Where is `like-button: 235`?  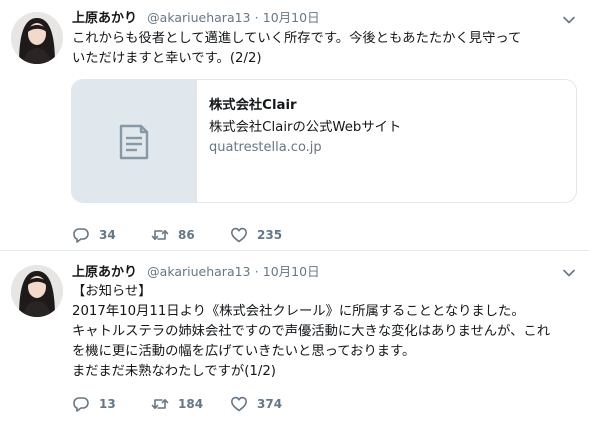
like-button: 235 is located at coordinates (270, 235).